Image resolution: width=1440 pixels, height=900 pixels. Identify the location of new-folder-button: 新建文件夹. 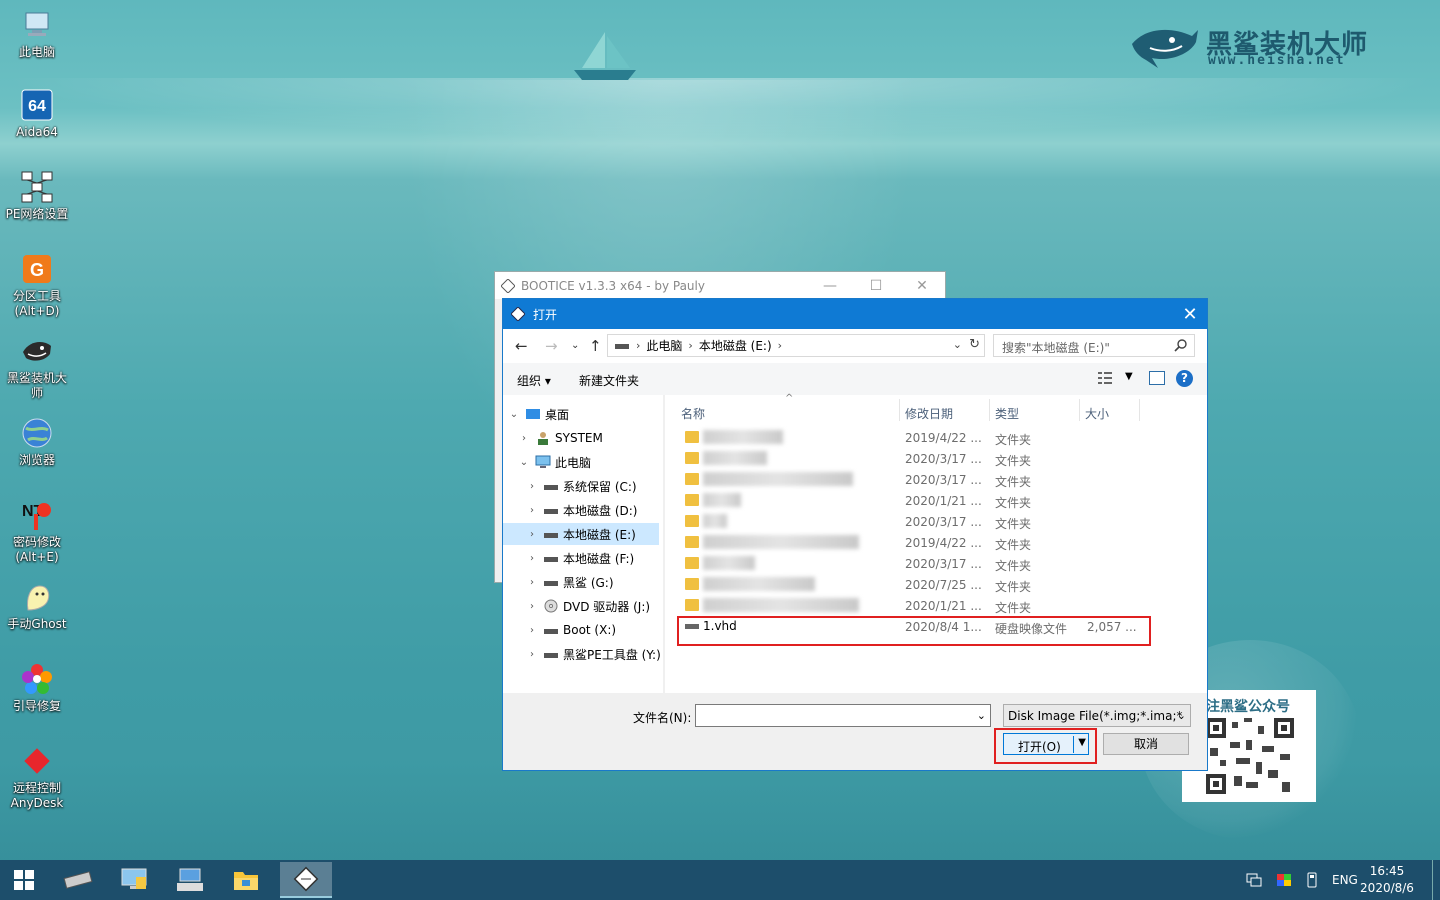
(609, 380).